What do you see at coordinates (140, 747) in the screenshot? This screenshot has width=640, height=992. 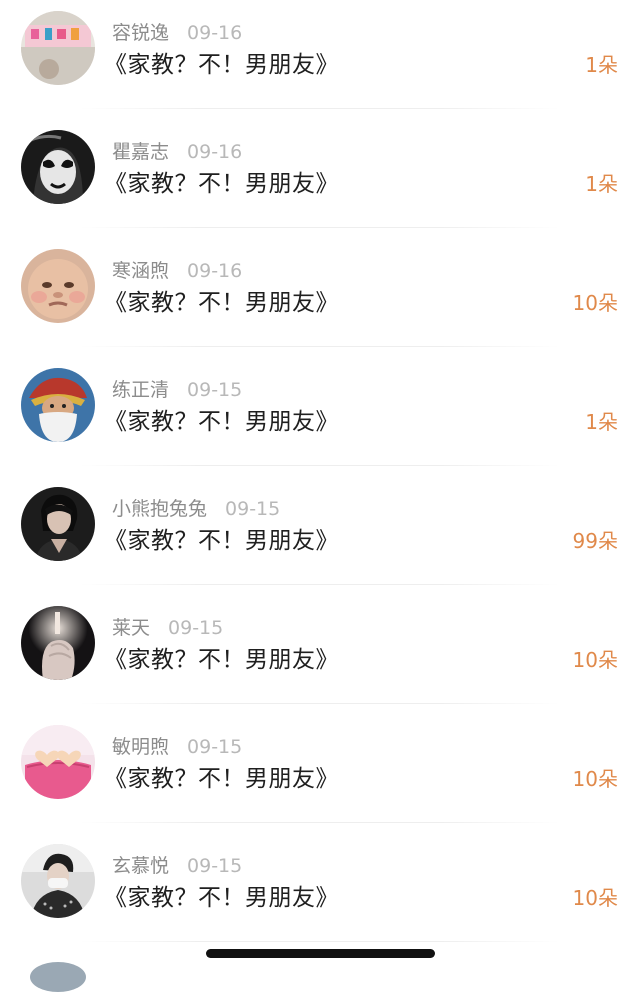 I see `username: 敏明煦` at bounding box center [140, 747].